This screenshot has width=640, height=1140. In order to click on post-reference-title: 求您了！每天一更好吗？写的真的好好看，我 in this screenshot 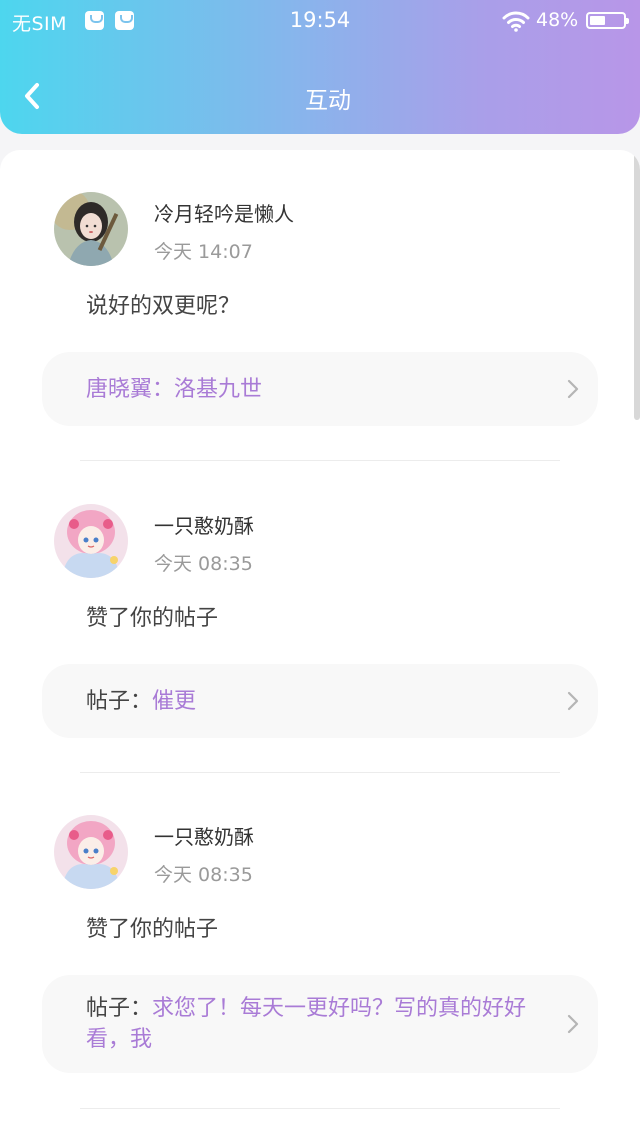, I will do `click(306, 1024)`.